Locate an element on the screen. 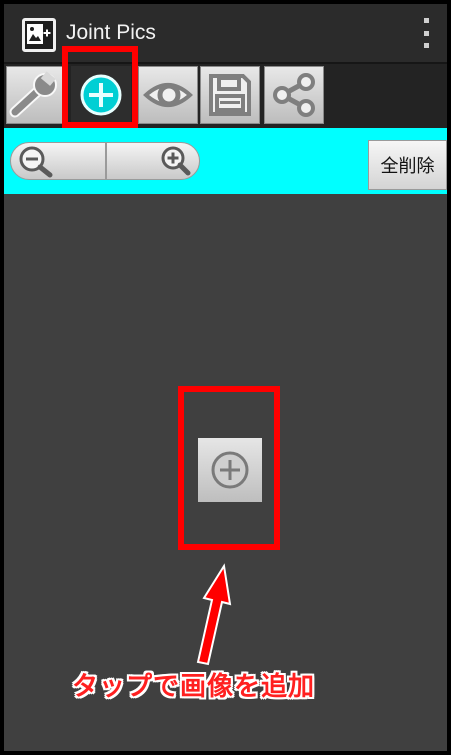  app-logo-icon is located at coordinates (39, 35).